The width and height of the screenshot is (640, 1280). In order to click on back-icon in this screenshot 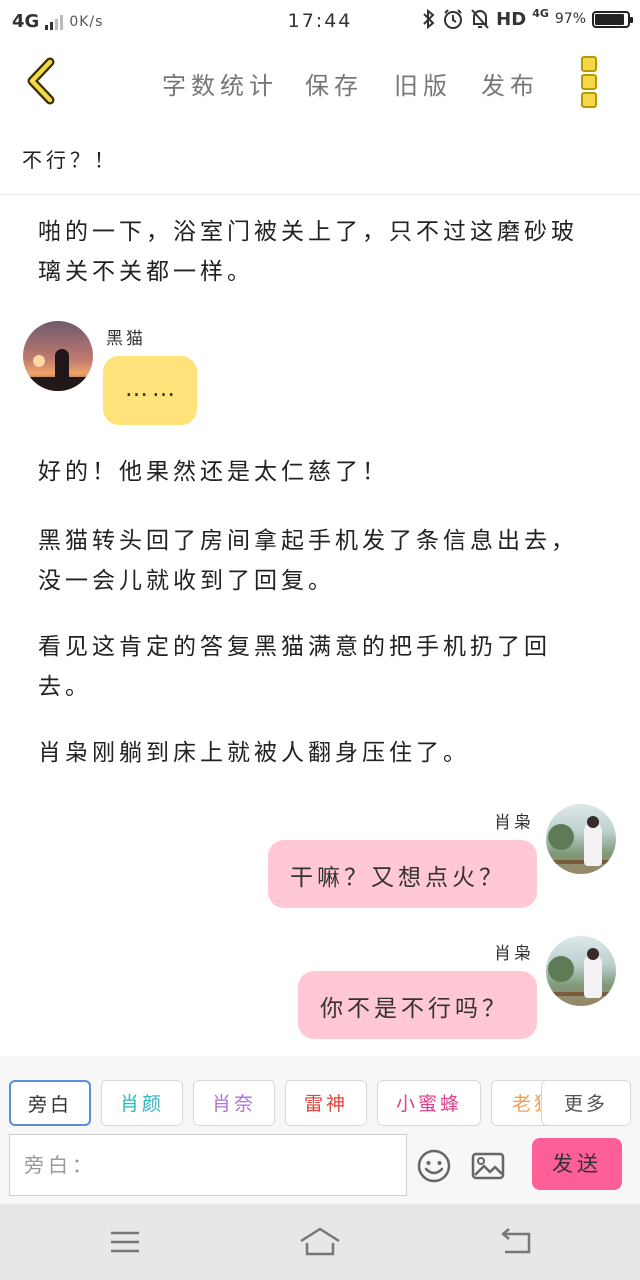, I will do `click(515, 1242)`.